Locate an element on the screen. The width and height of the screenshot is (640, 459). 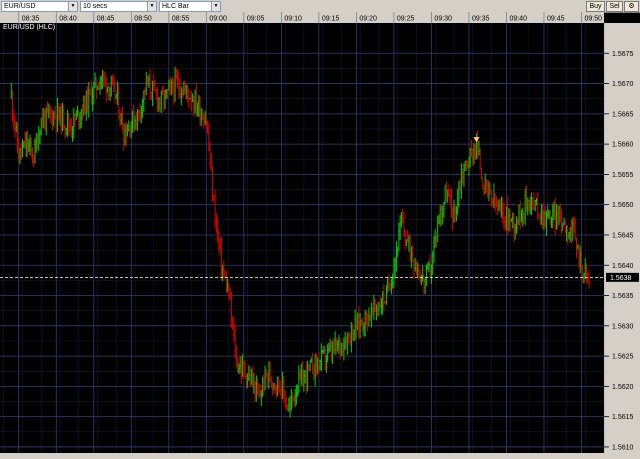
sell-button: Sel is located at coordinates (614, 6).